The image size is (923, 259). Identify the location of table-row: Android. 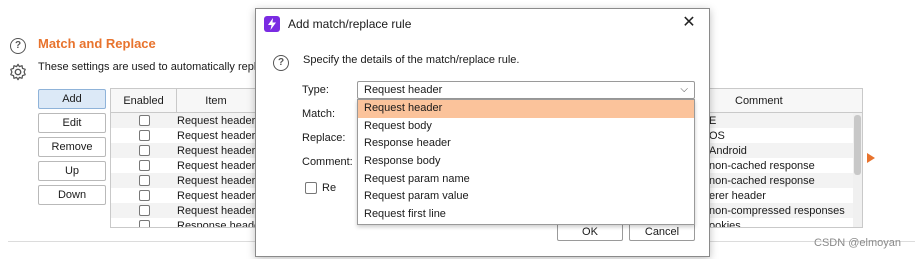
(777, 150).